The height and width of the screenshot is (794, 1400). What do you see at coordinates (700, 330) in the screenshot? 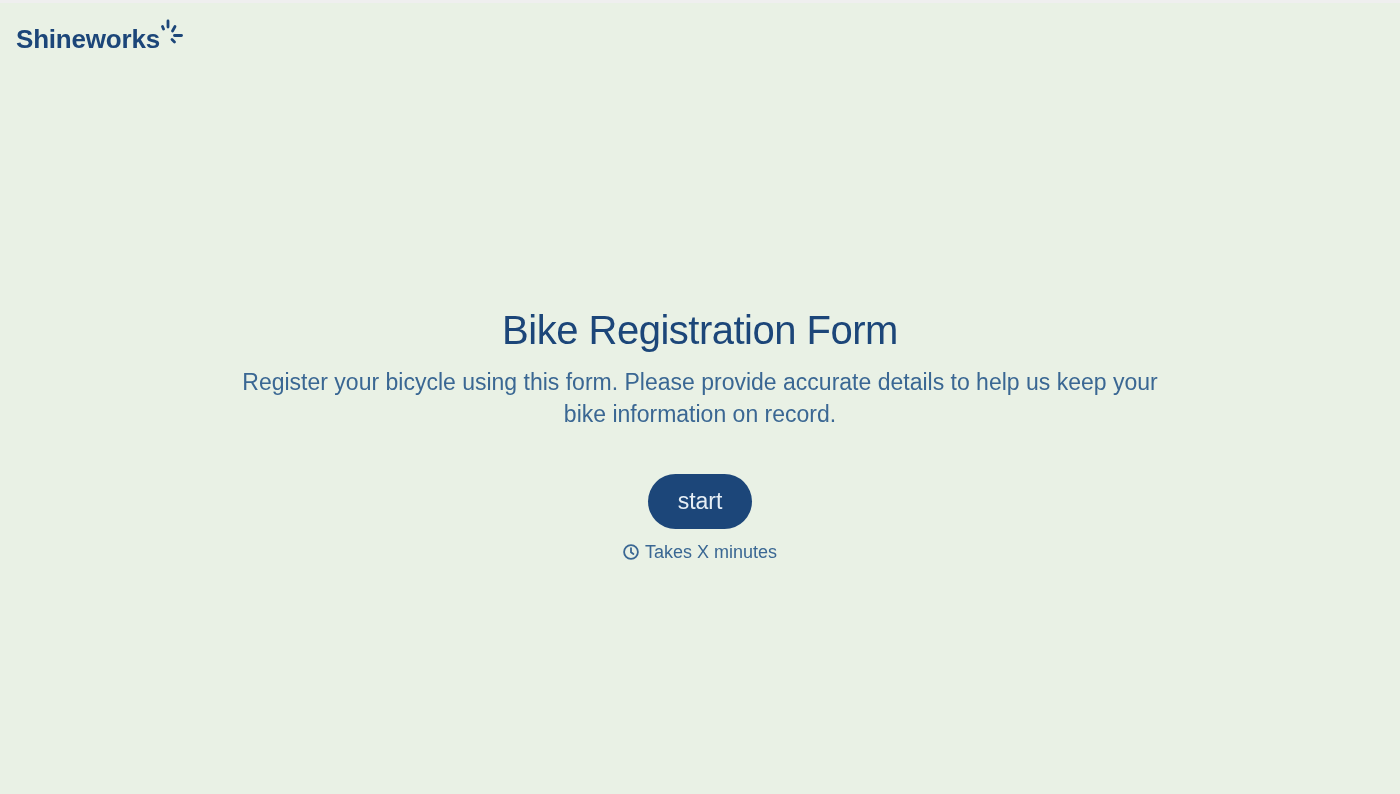
I see `form-title: Bike Registration Form` at bounding box center [700, 330].